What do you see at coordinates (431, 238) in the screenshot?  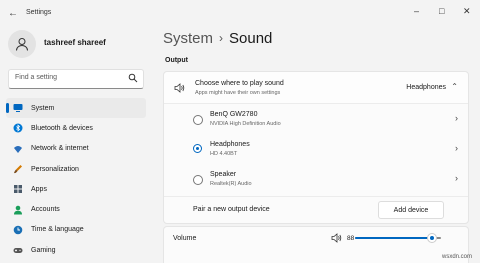 I see `volume-slider-thumb` at bounding box center [431, 238].